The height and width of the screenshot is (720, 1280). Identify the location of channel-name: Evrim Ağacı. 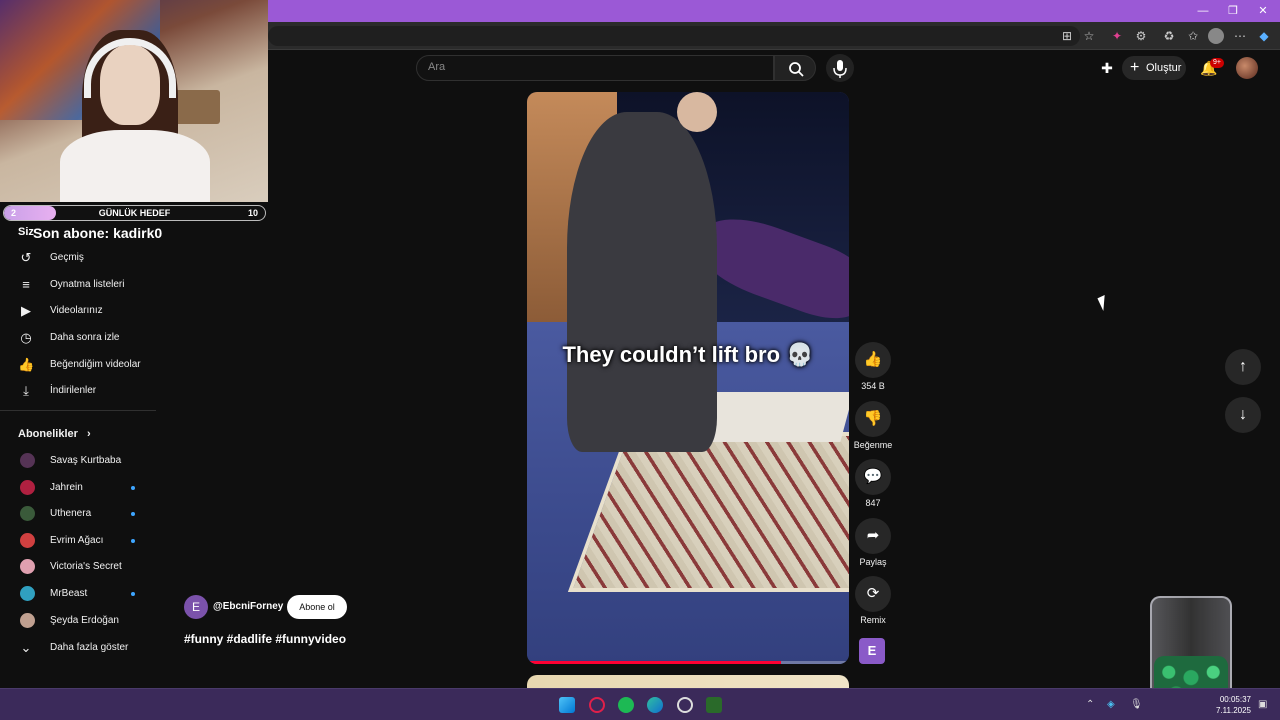
(77, 540).